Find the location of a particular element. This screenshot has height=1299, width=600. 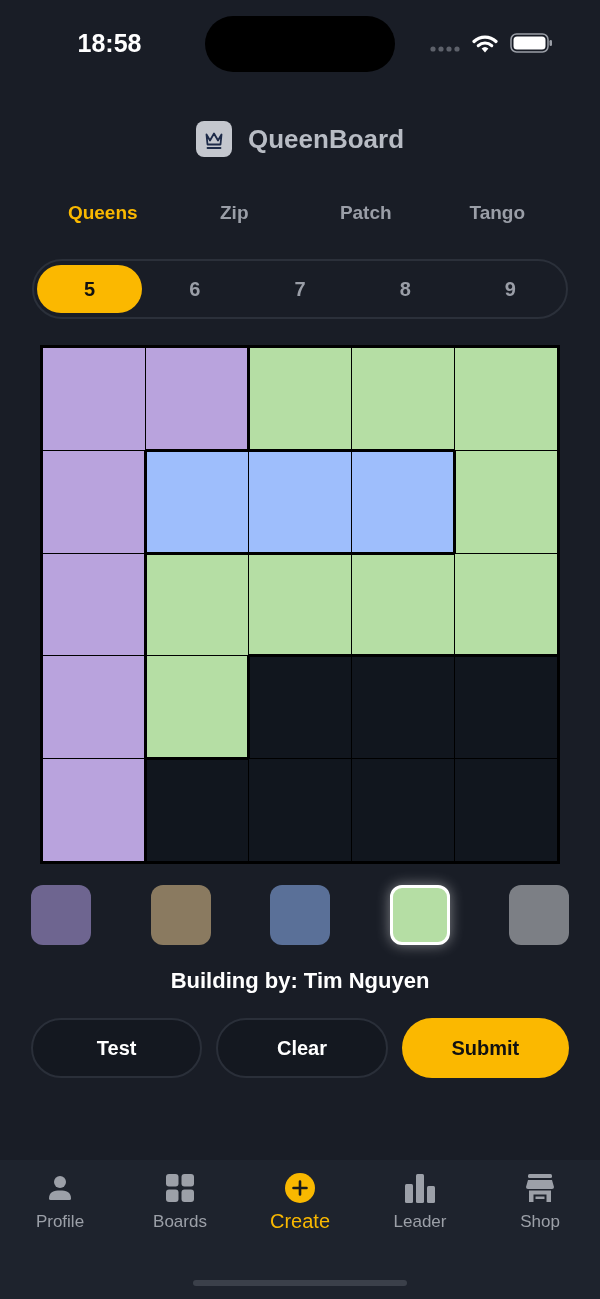

crown-icon is located at coordinates (214, 139).